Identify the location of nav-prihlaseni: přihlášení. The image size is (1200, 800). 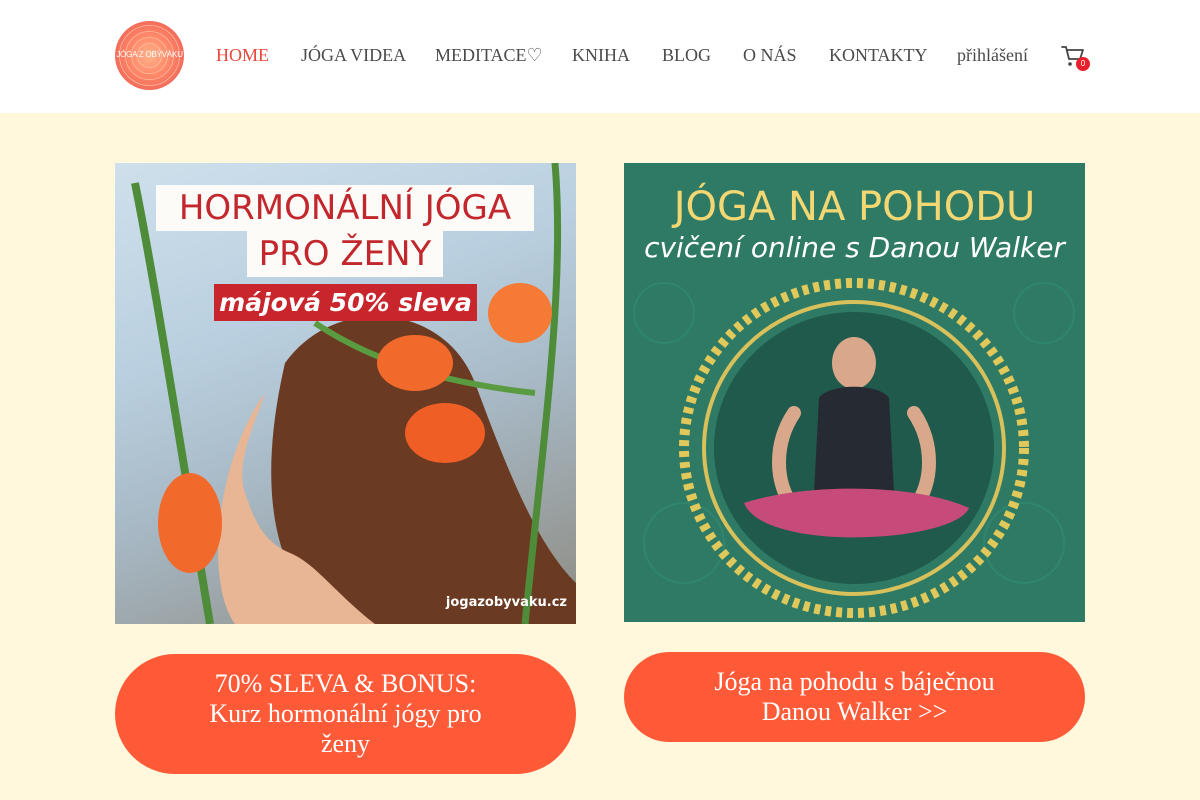
(992, 55).